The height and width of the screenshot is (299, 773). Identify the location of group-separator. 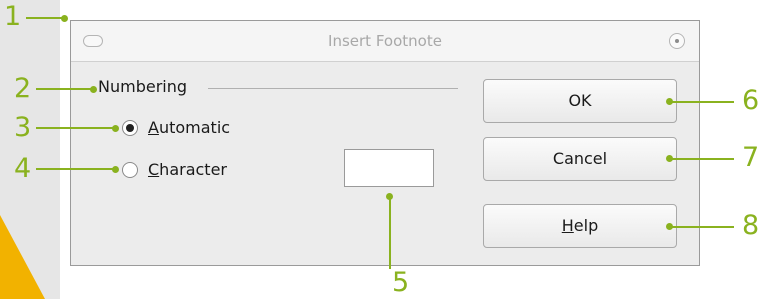
(333, 88).